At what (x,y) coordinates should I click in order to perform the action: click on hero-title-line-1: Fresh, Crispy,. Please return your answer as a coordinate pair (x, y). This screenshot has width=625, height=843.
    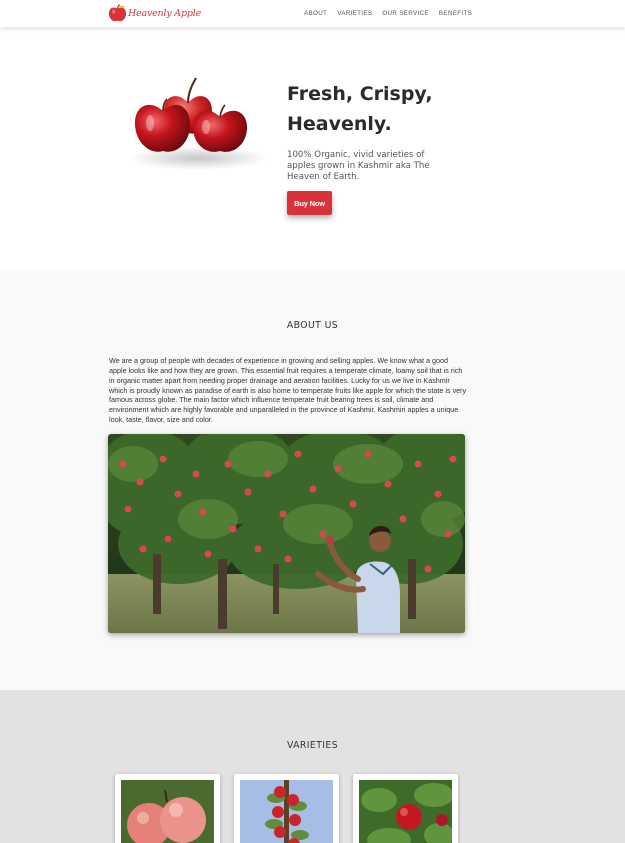
    Looking at the image, I should click on (360, 94).